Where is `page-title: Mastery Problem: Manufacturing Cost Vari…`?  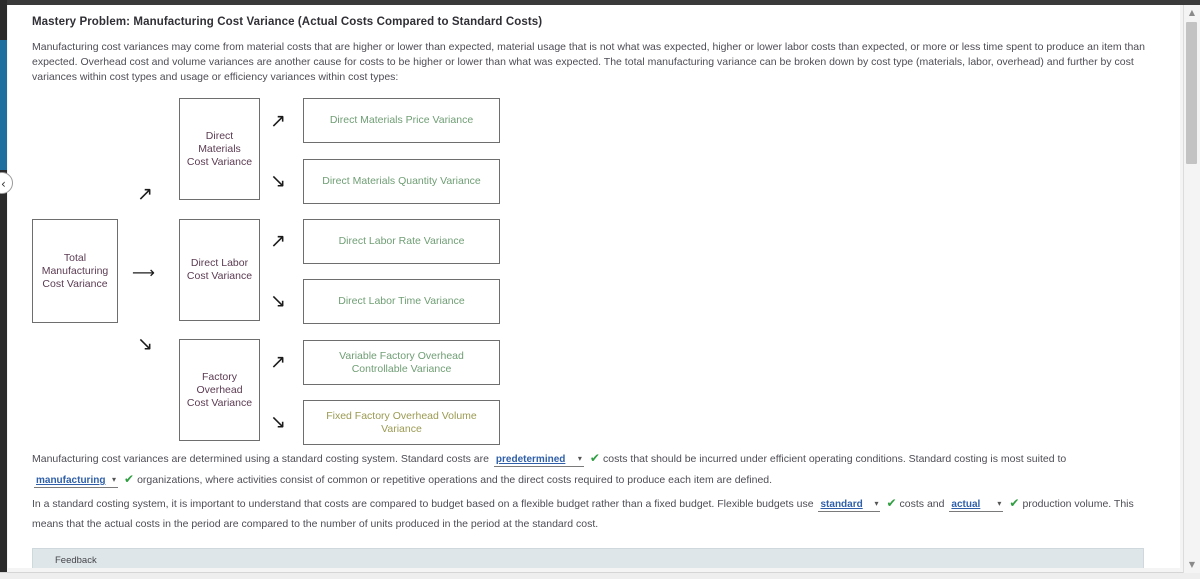
page-title: Mastery Problem: Manufacturing Cost Vari… is located at coordinates (287, 22).